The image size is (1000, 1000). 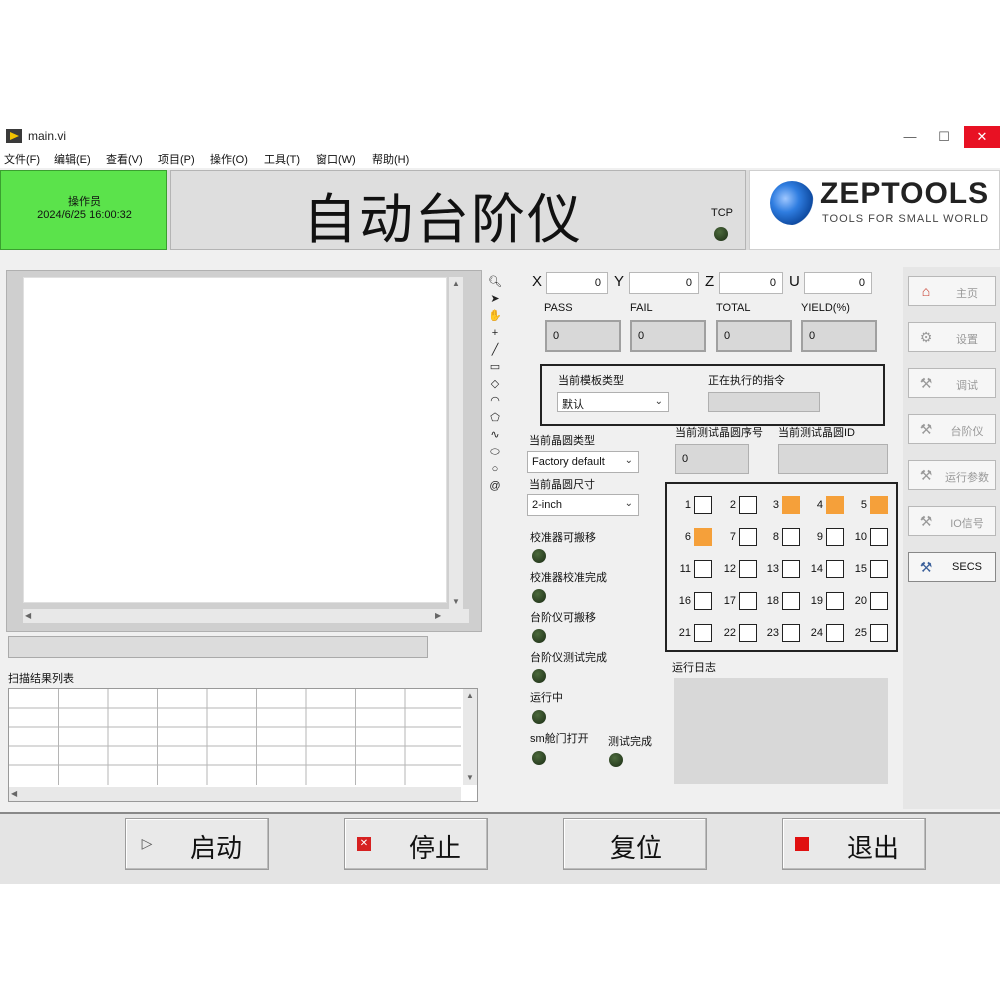 What do you see at coordinates (838, 283) in the screenshot?
I see `u-position-field: 0` at bounding box center [838, 283].